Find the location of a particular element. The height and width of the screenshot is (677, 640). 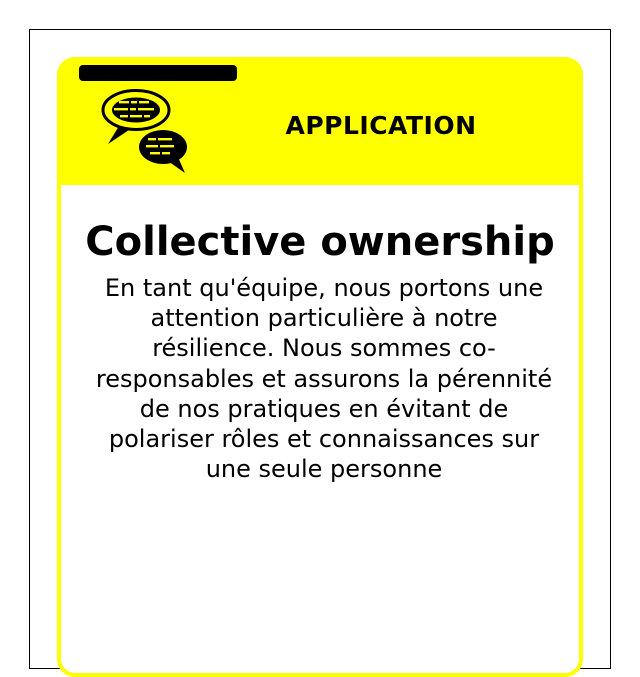

card-category: APPLICATION is located at coordinates (381, 125).